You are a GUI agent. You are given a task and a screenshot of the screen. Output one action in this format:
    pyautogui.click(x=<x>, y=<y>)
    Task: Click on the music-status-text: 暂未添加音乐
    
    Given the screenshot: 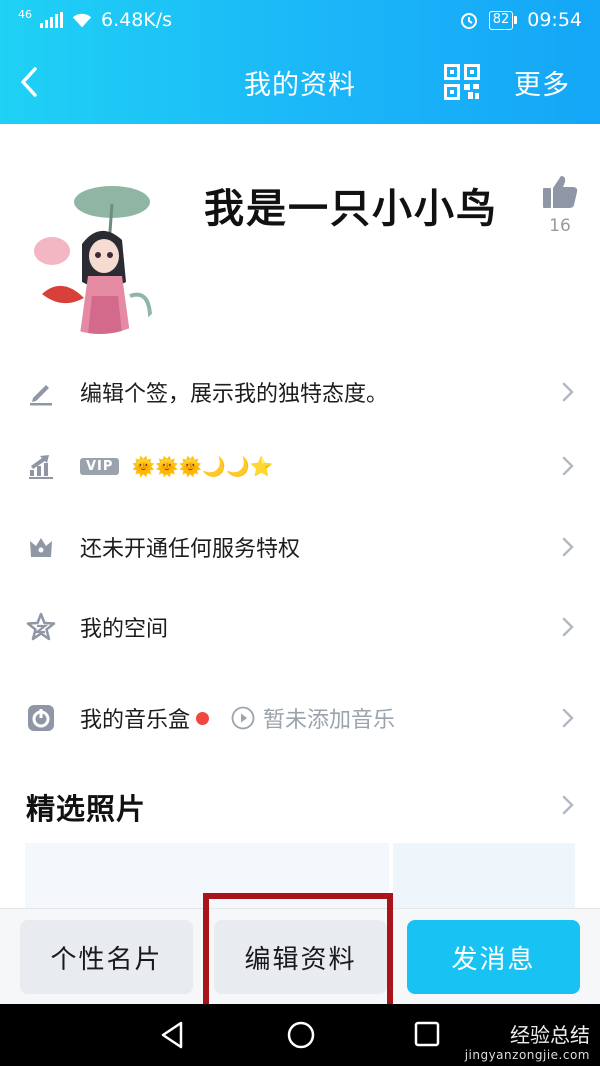 What is the action you would take?
    pyautogui.click(x=329, y=720)
    